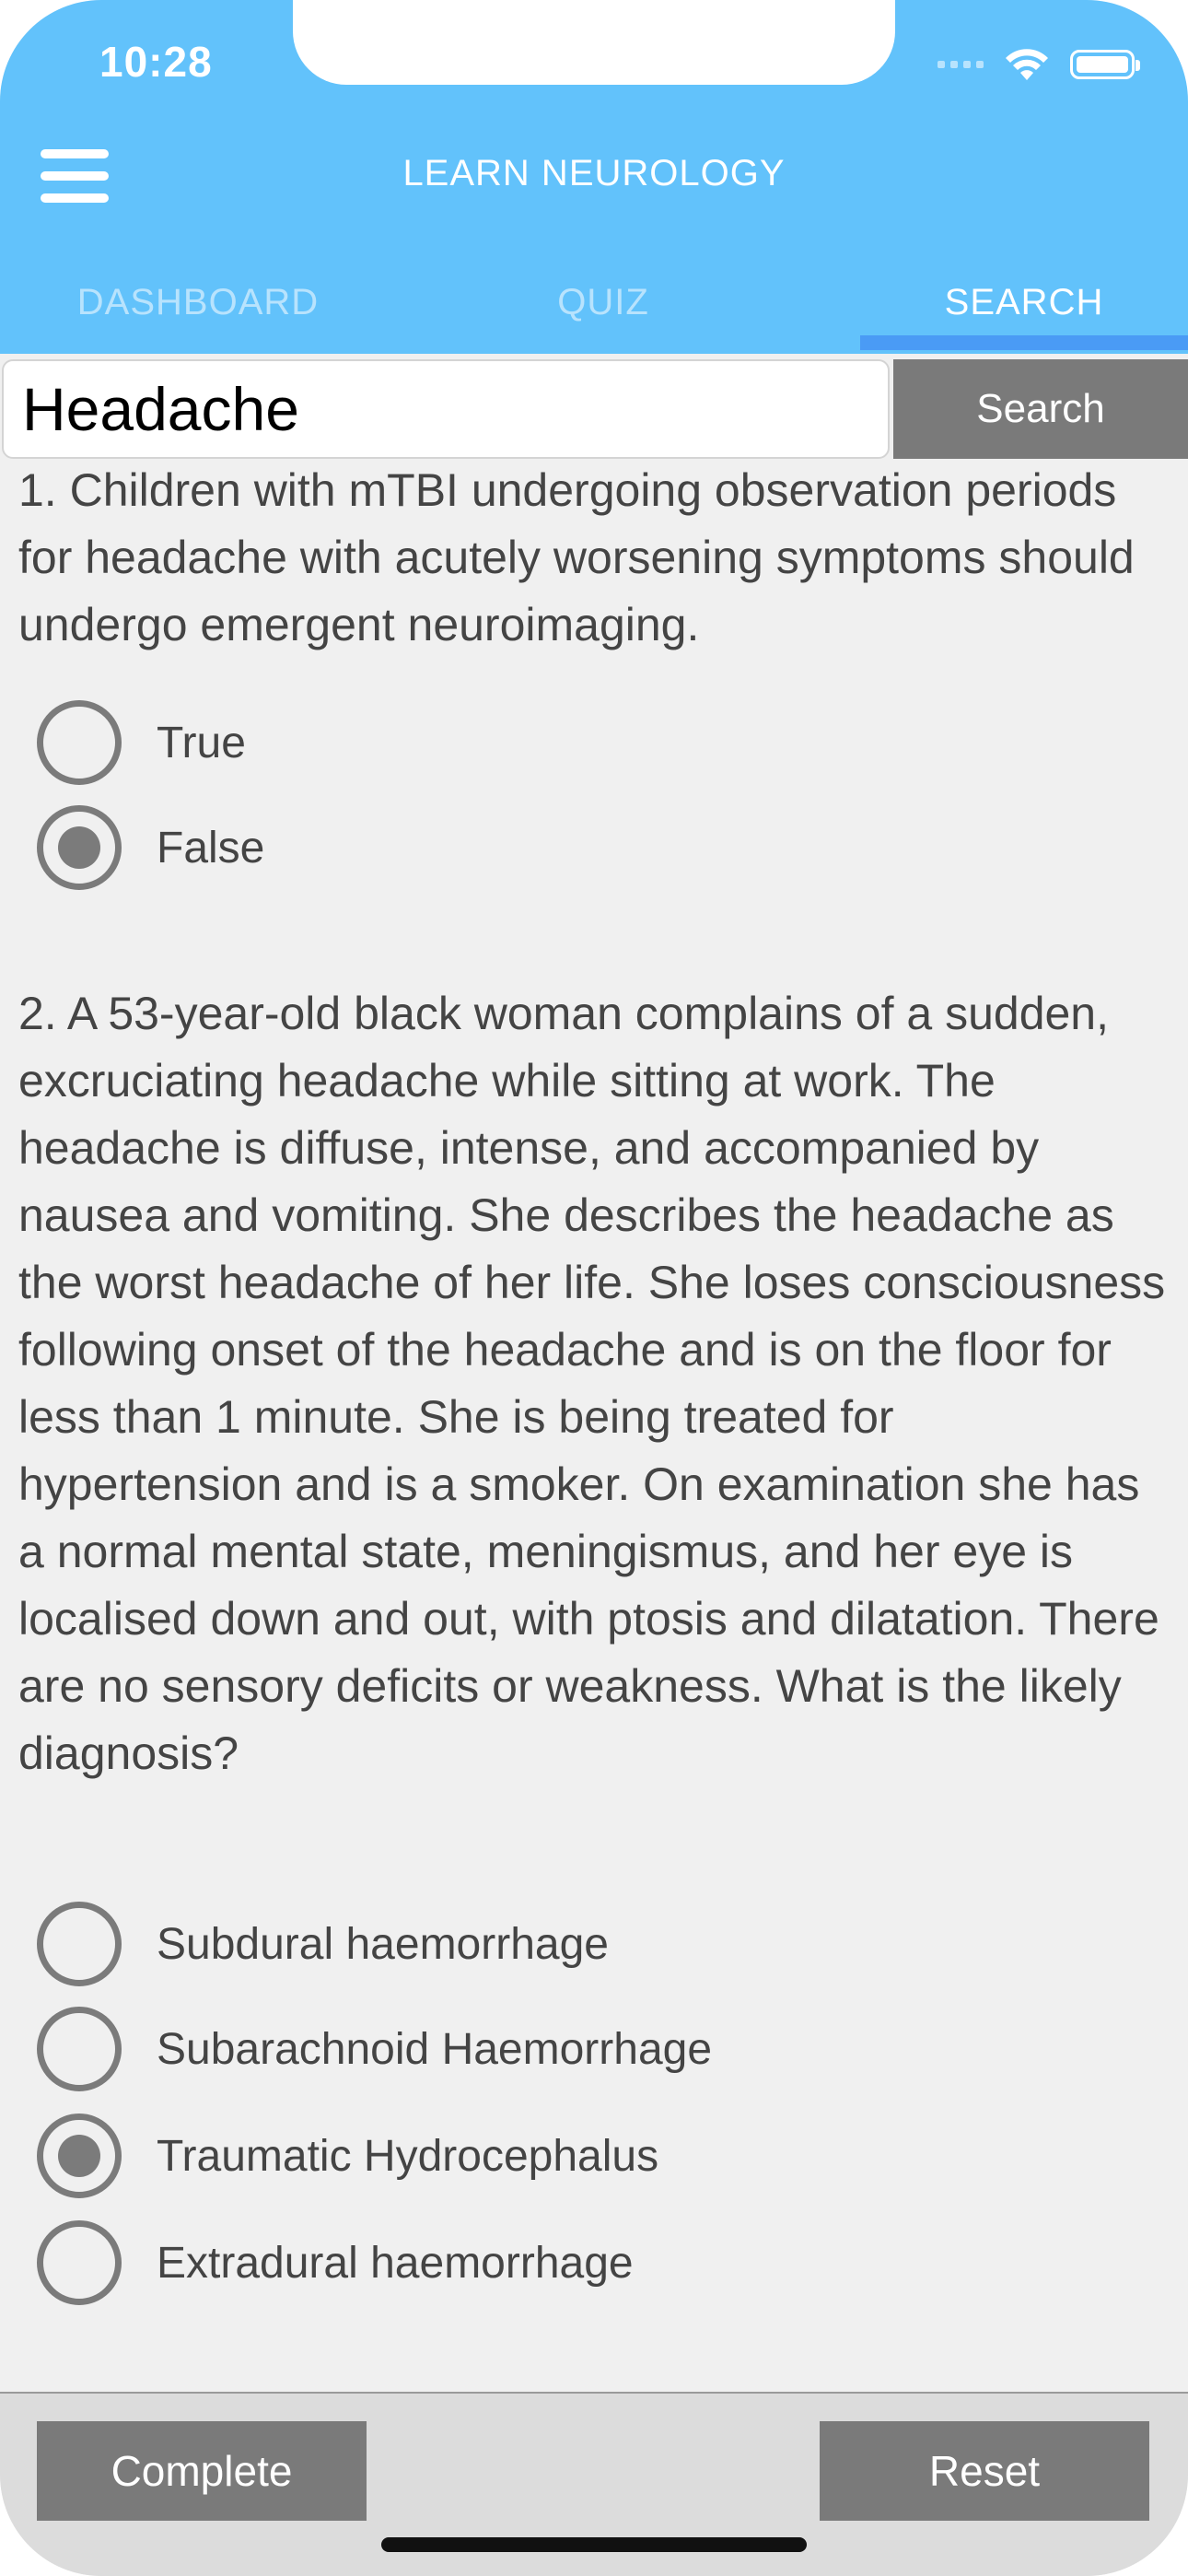 This screenshot has width=1188, height=2576. What do you see at coordinates (395, 2263) in the screenshot?
I see `option-label: Extradural haemorrhage` at bounding box center [395, 2263].